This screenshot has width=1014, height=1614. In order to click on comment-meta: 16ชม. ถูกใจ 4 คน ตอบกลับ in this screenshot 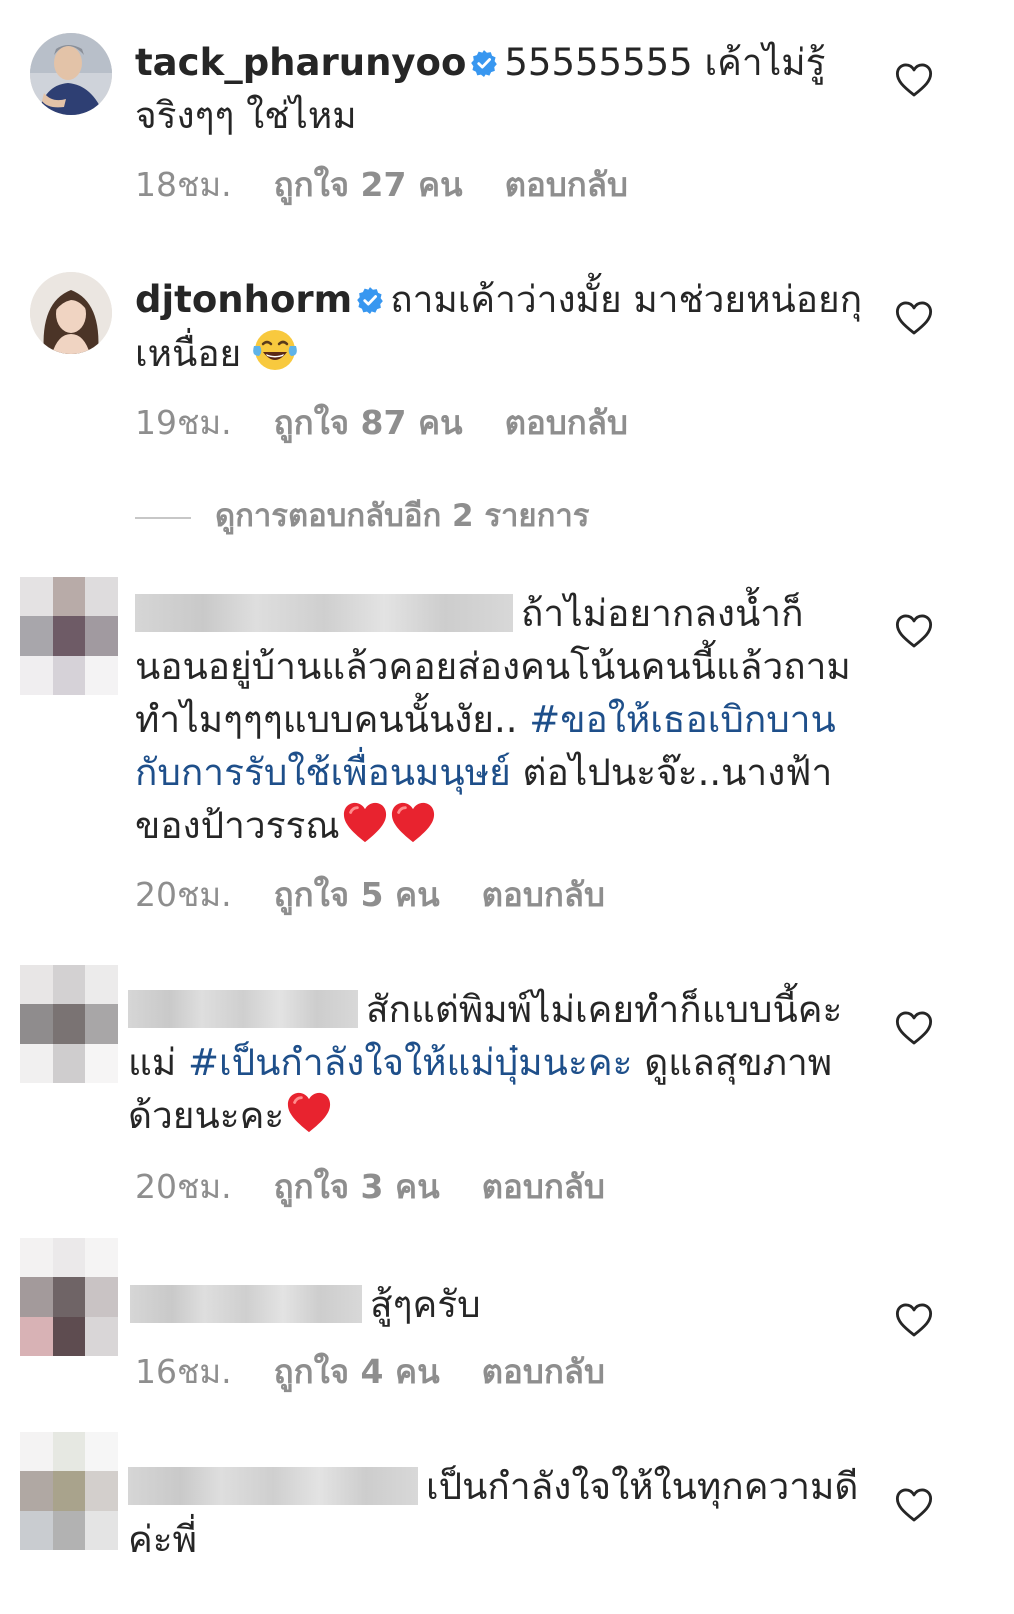, I will do `click(370, 1371)`.